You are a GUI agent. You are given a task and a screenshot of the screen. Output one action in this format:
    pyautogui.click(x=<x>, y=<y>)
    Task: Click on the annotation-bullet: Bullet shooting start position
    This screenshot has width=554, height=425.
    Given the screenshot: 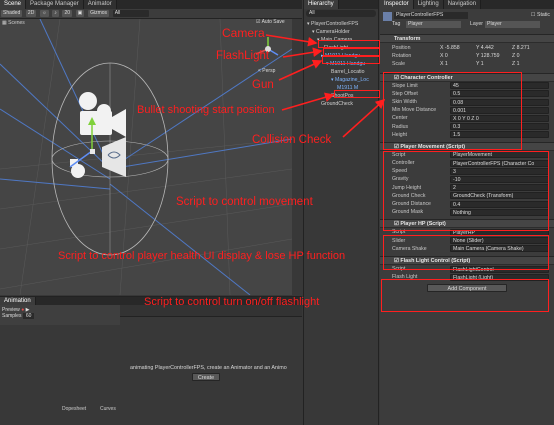 What is the action you would take?
    pyautogui.click(x=206, y=110)
    